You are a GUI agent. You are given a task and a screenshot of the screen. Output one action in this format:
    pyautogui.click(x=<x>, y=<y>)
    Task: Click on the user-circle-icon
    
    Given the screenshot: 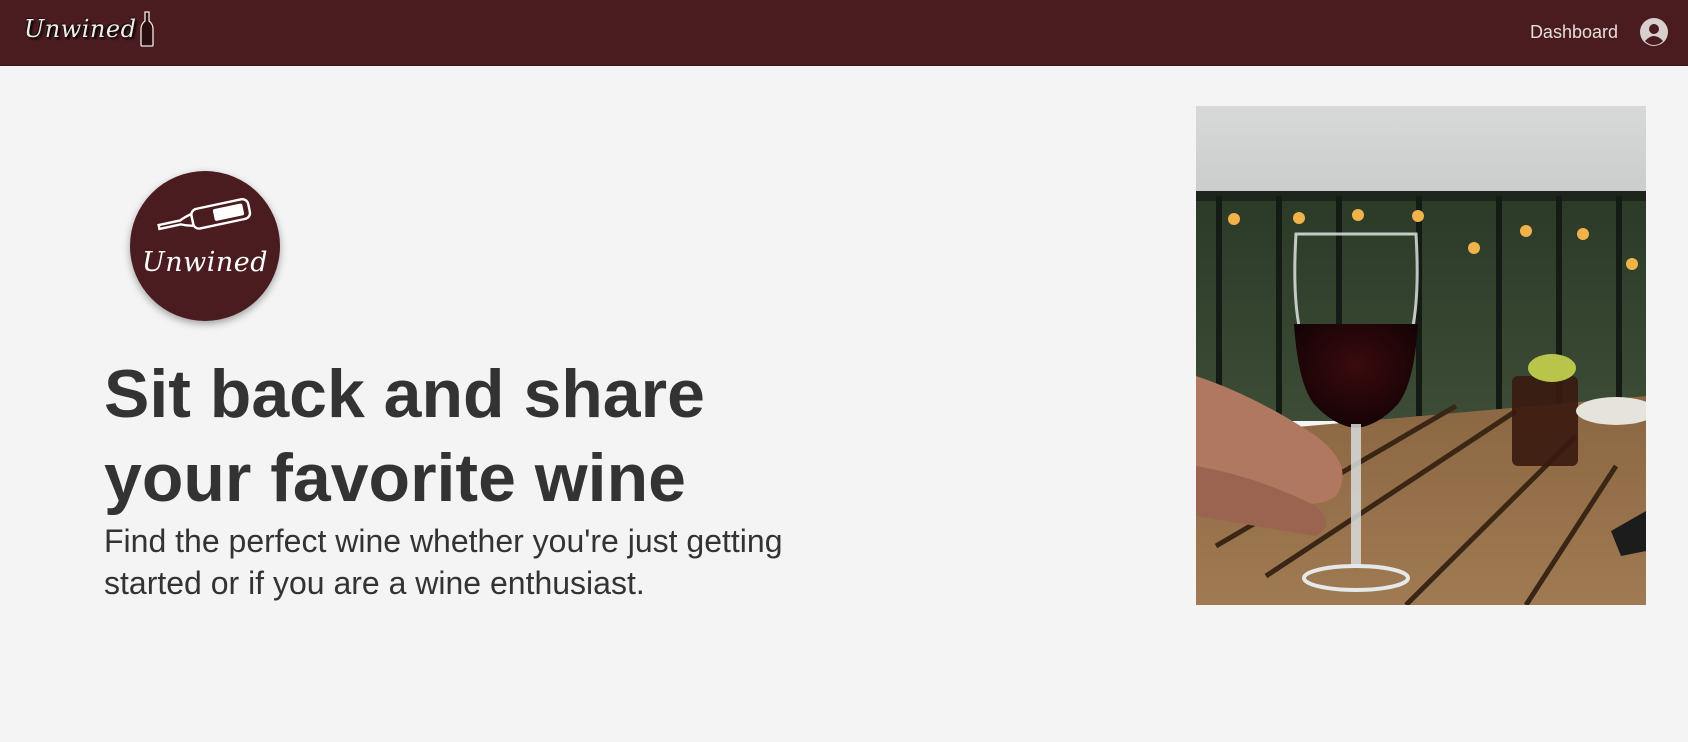 What is the action you would take?
    pyautogui.click(x=1654, y=32)
    